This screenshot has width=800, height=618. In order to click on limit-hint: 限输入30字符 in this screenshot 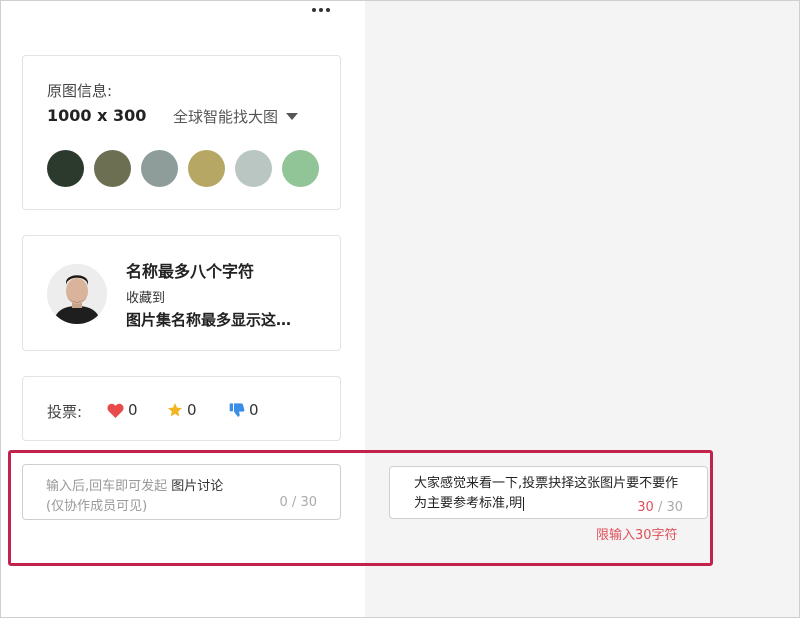, I will do `click(637, 535)`.